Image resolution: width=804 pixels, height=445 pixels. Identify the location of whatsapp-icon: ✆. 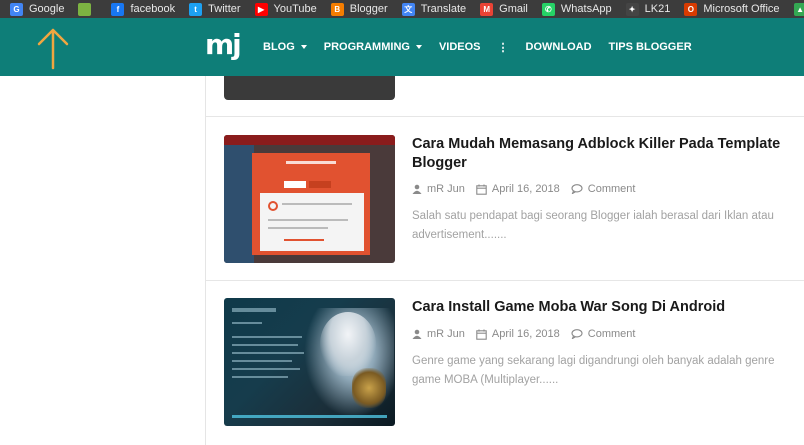
(548, 9).